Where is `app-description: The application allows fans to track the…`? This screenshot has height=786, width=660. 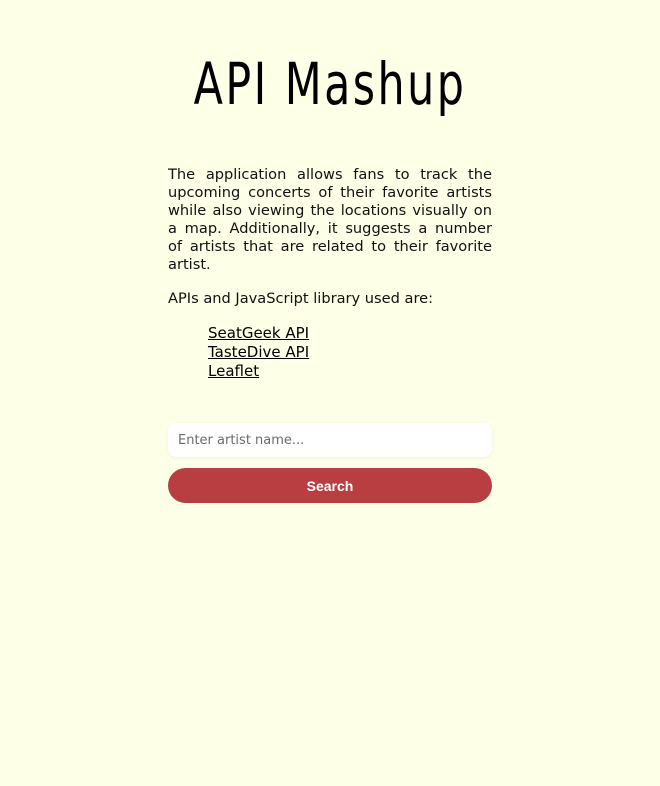 app-description: The application allows fans to track the… is located at coordinates (330, 219).